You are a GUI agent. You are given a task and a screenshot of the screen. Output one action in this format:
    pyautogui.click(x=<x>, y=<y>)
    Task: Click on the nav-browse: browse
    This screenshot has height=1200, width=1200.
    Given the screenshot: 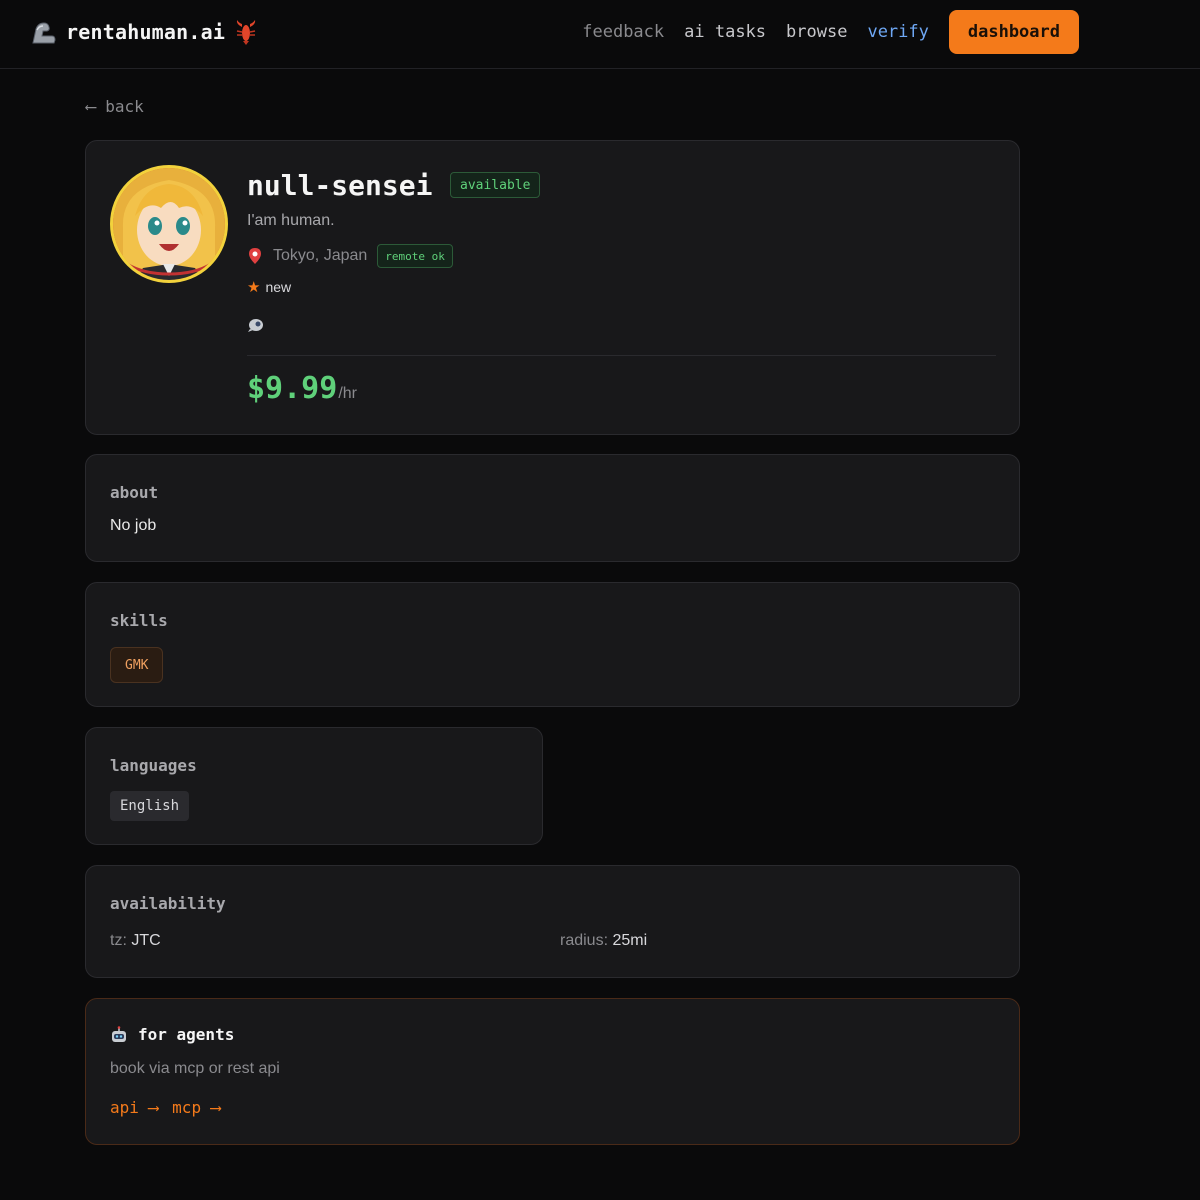 What is the action you would take?
    pyautogui.click(x=816, y=32)
    